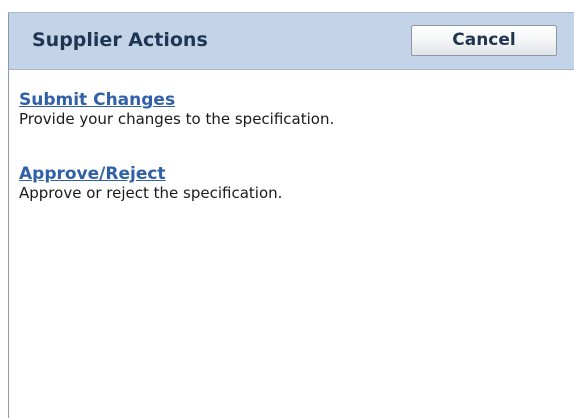 The width and height of the screenshot is (574, 418). What do you see at coordinates (291, 41) in the screenshot?
I see `panel-header: Supplier Actions Cancel` at bounding box center [291, 41].